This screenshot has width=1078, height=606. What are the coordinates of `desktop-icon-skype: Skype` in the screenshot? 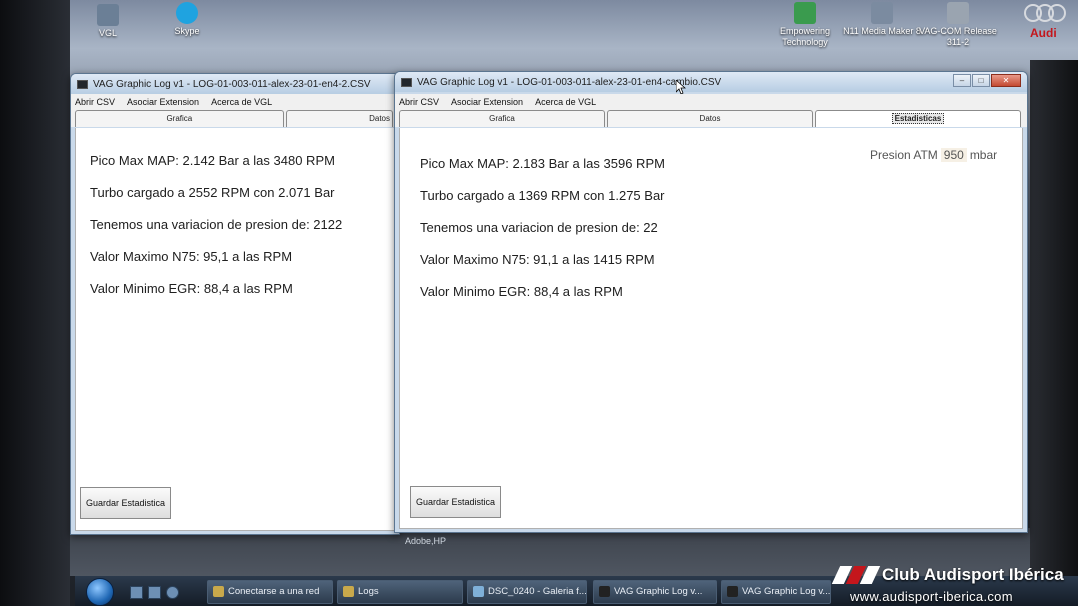 It's located at (187, 19).